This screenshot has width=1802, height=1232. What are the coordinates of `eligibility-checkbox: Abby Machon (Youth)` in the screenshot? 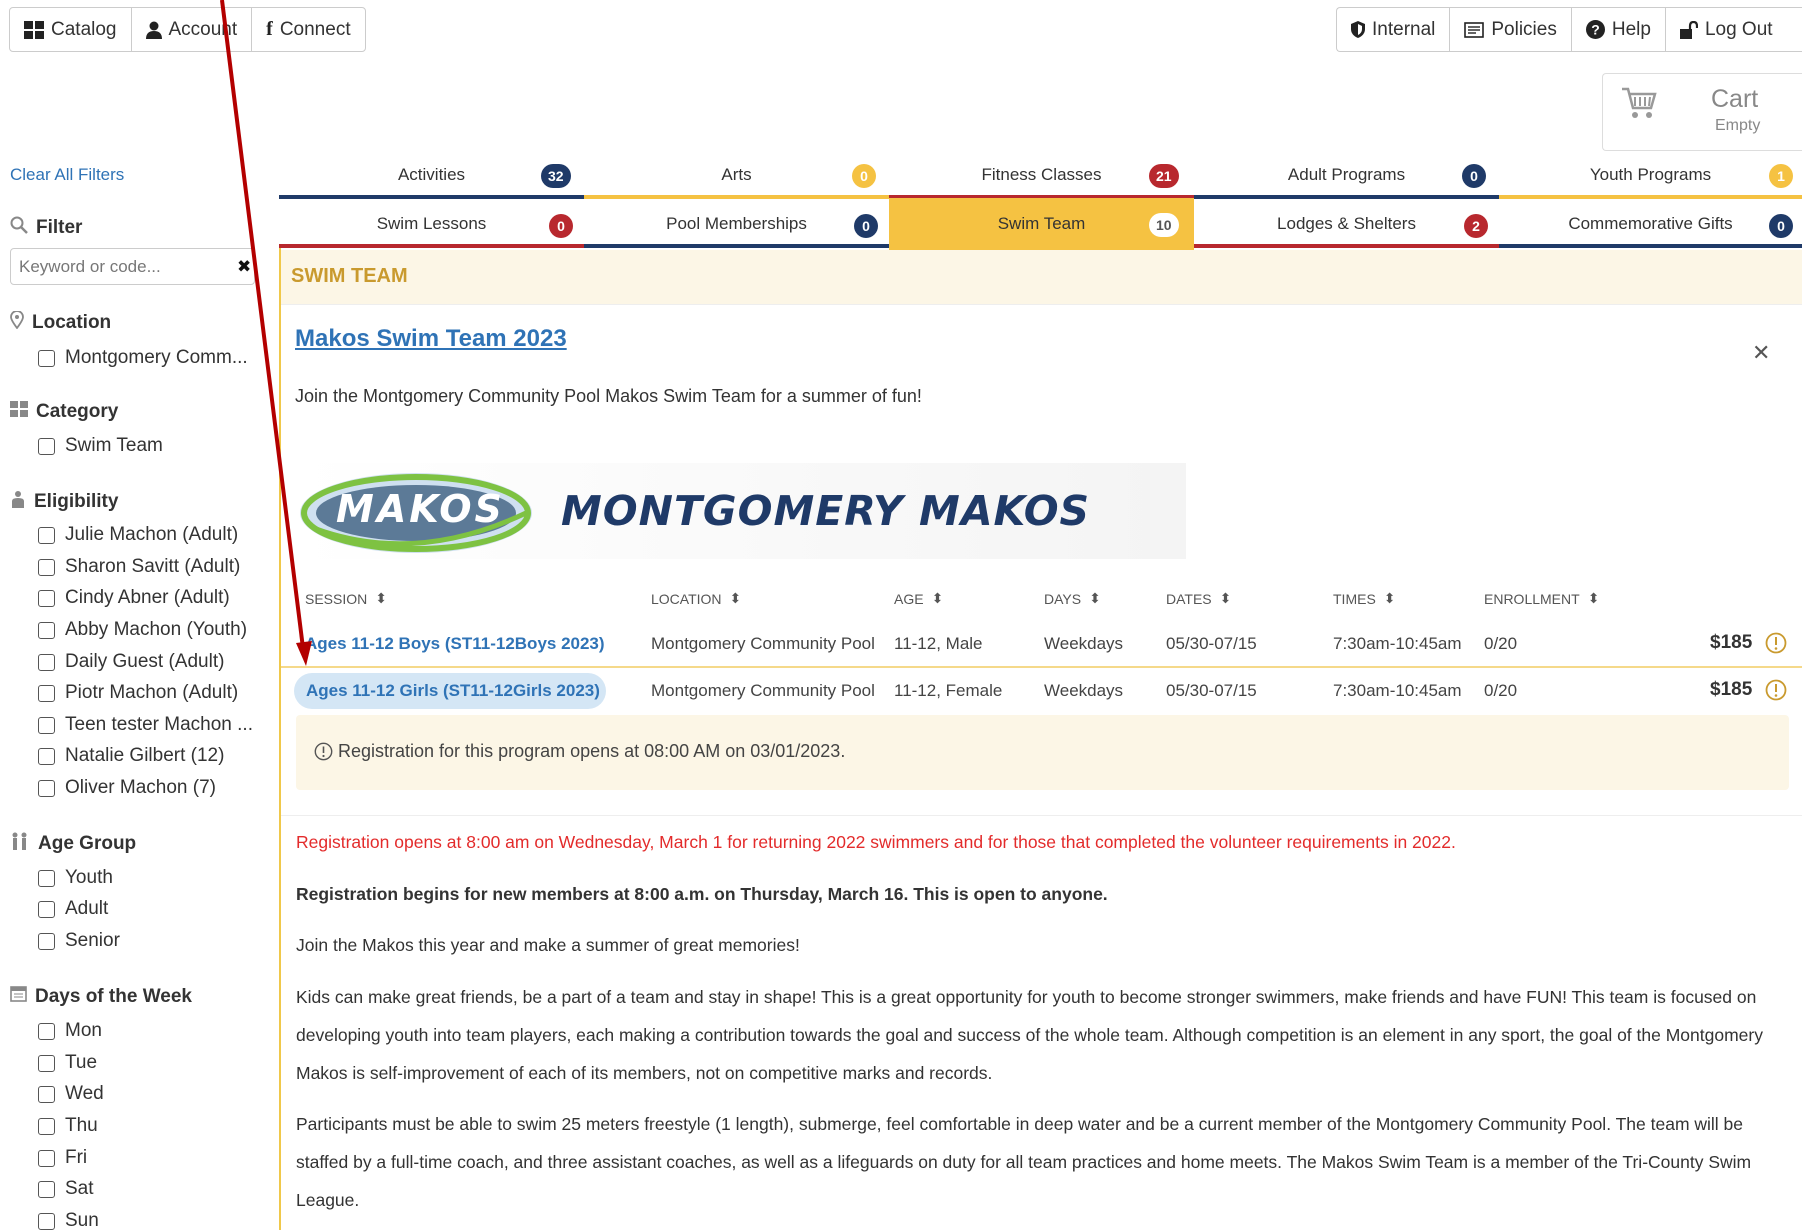 It's located at (142, 630).